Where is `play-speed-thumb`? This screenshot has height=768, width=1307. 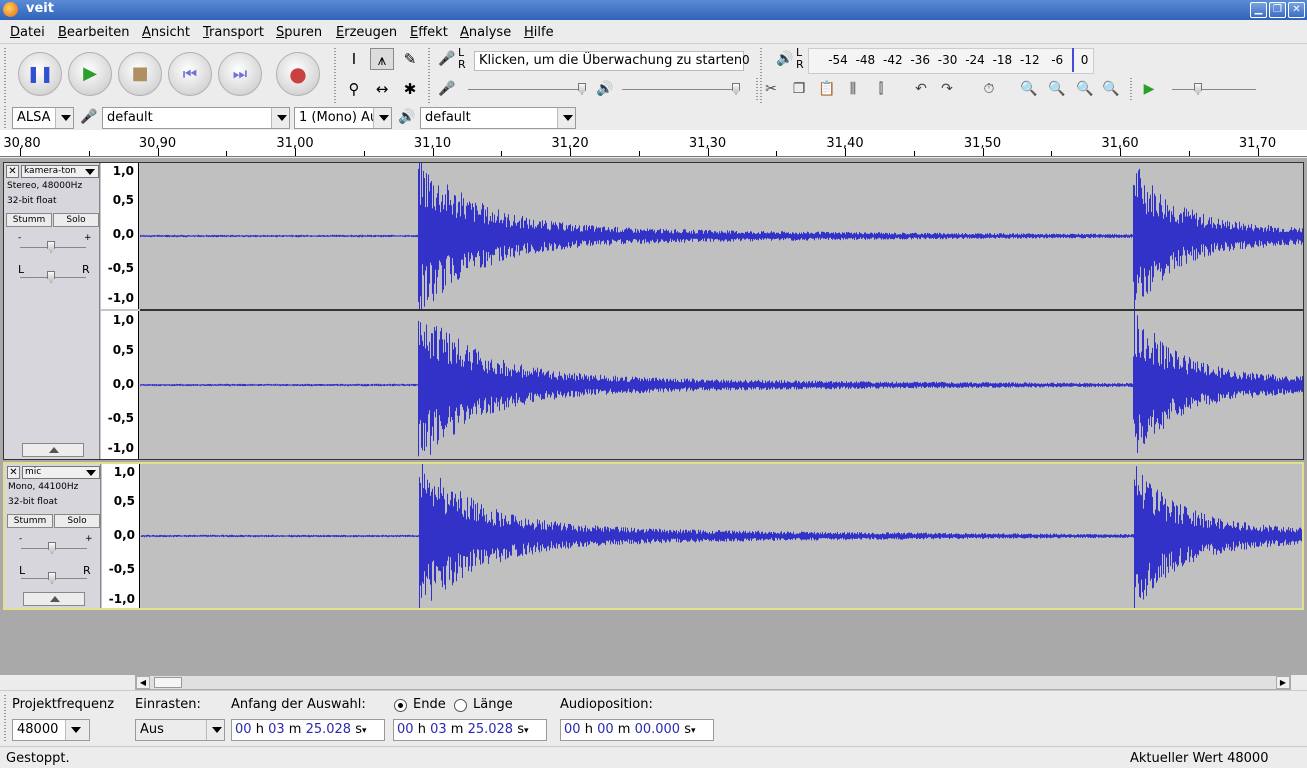
play-speed-thumb is located at coordinates (1198, 89).